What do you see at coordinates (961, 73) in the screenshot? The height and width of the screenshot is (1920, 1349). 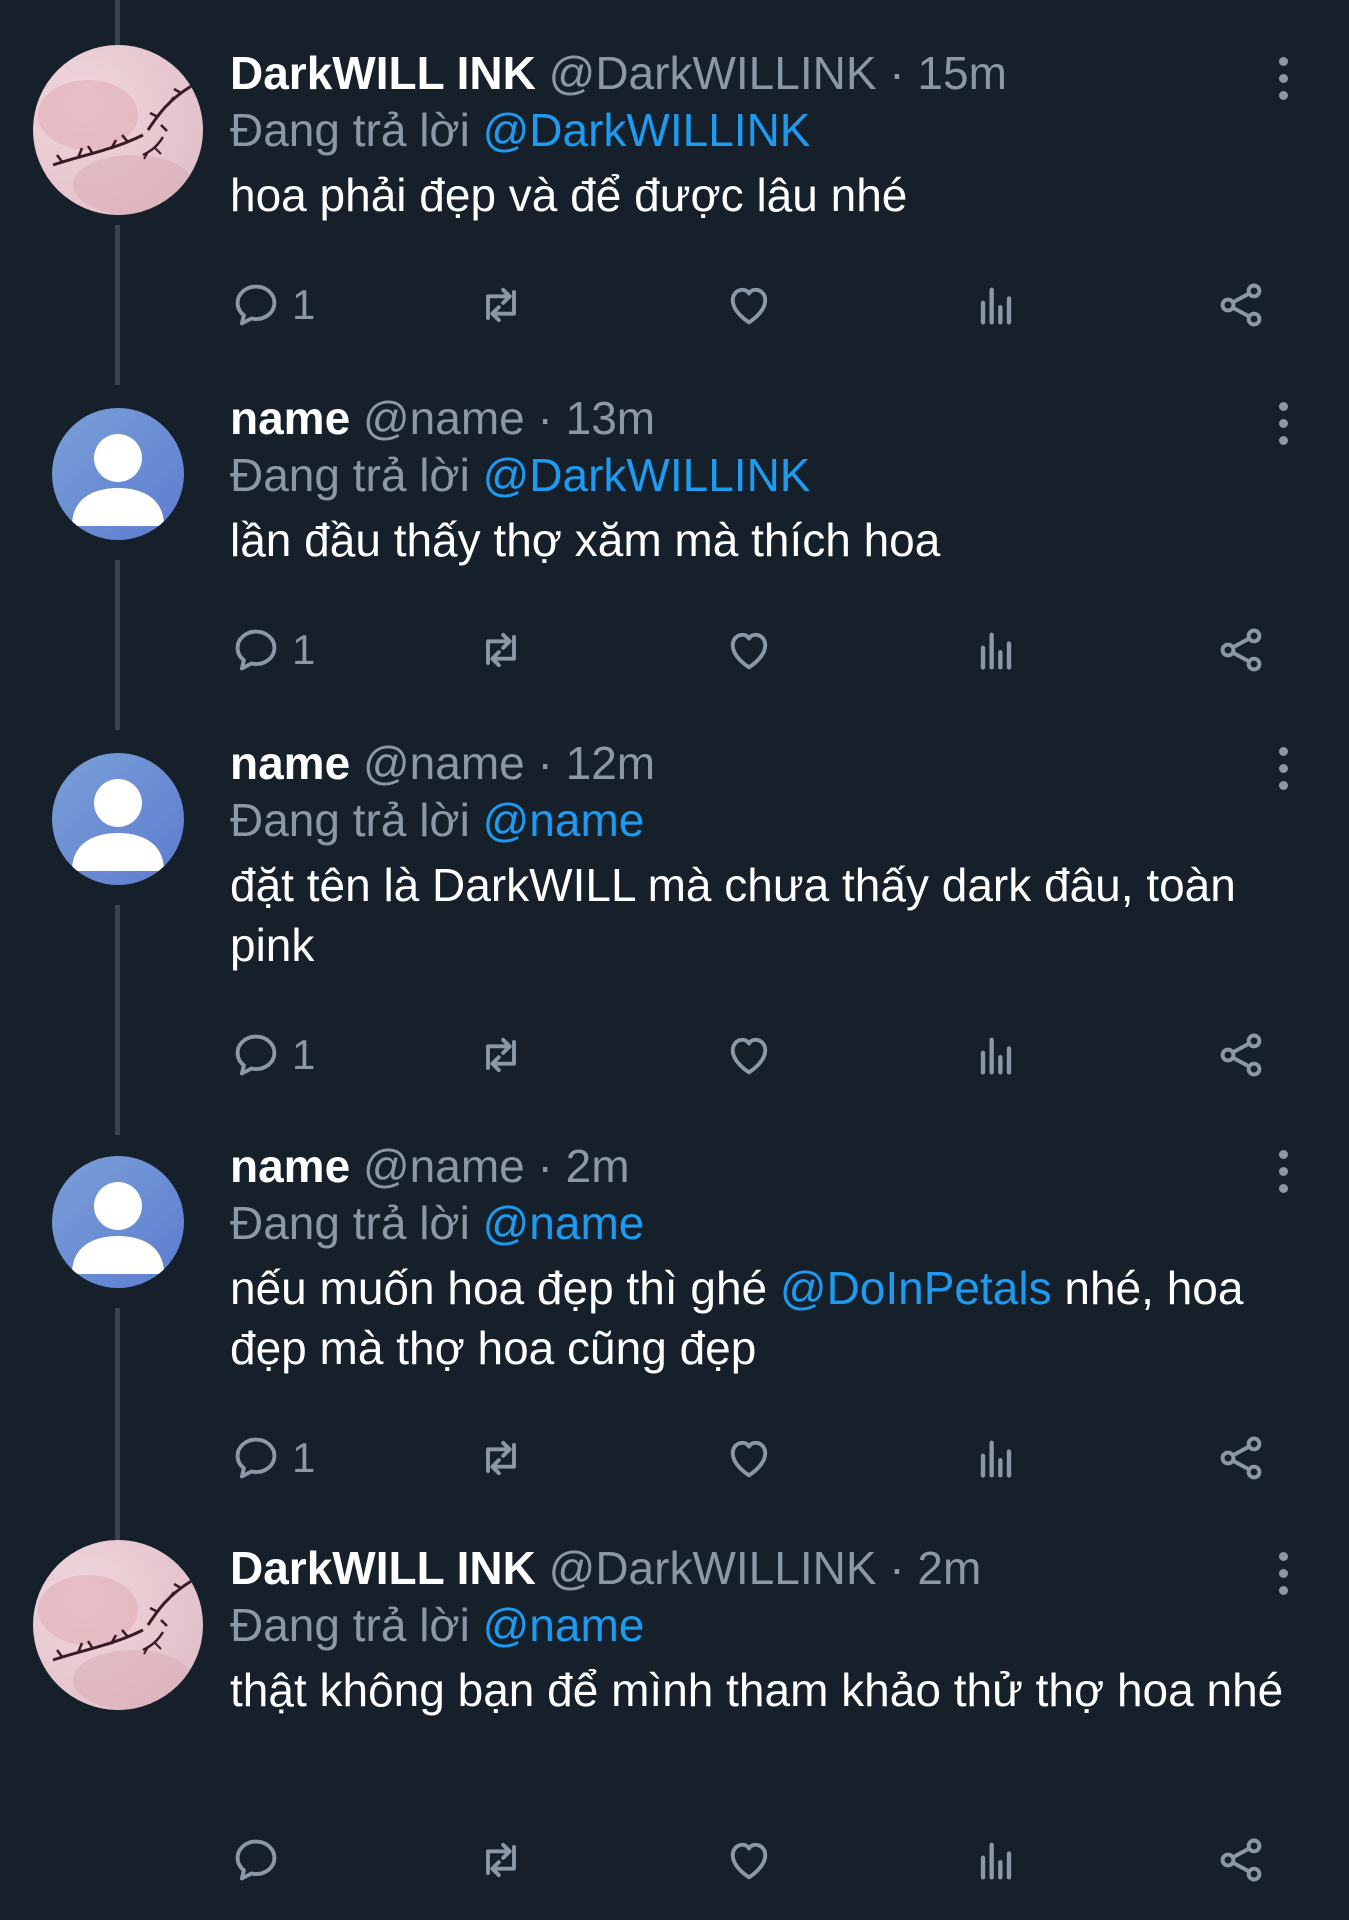 I see `timestamp: 15m` at bounding box center [961, 73].